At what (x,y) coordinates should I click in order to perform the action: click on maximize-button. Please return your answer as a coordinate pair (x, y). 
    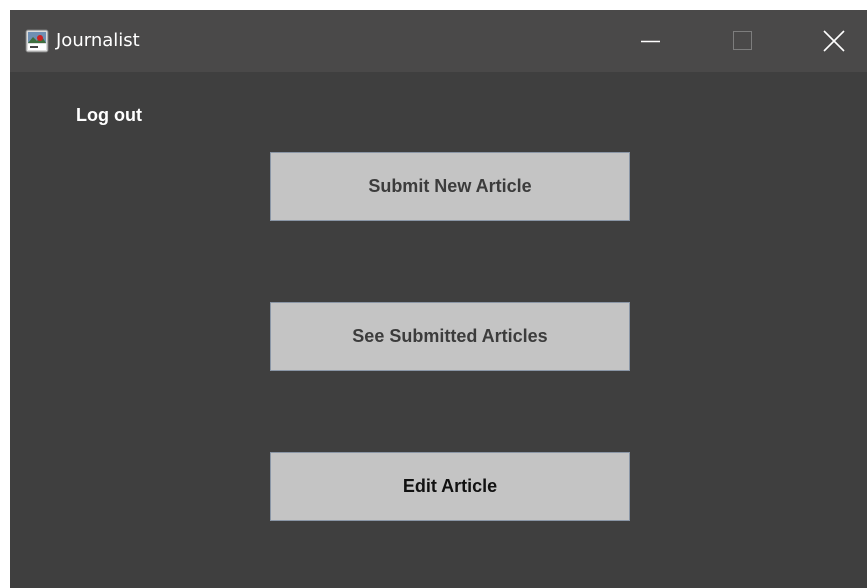
    Looking at the image, I should click on (742, 41).